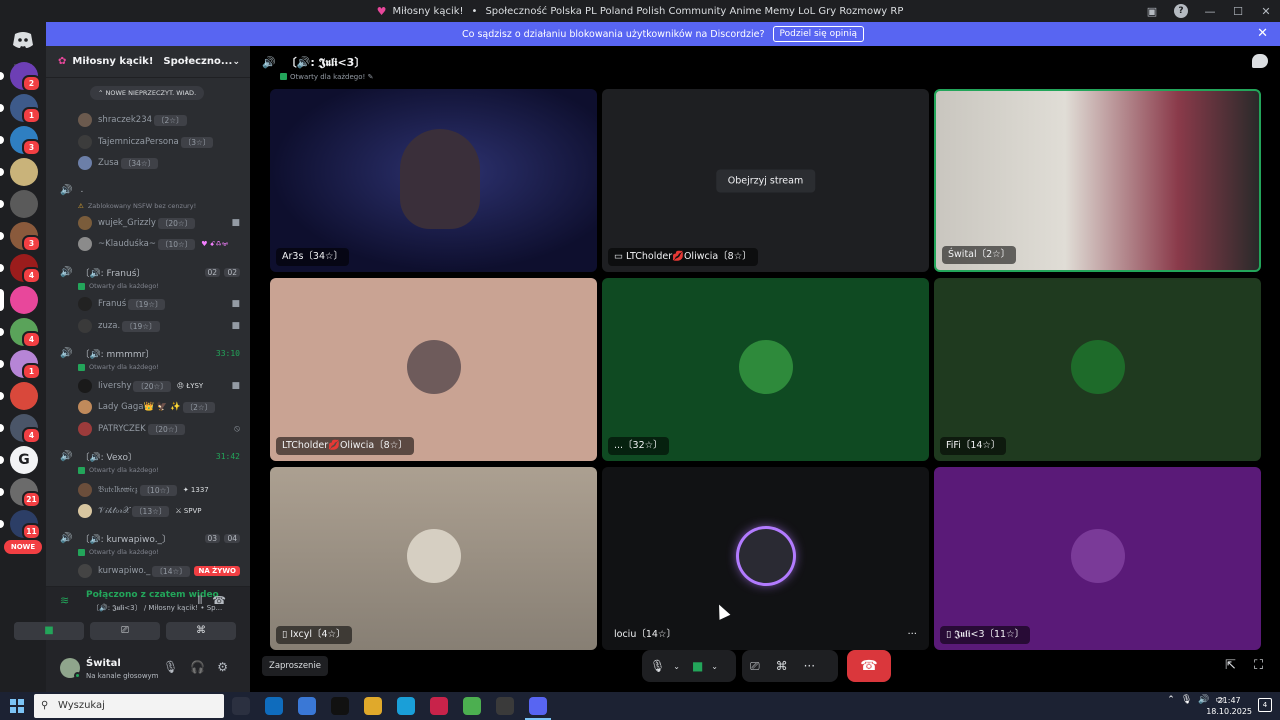 The height and width of the screenshot is (720, 1280). I want to click on disconnect-icon: ☎, so click(224, 600).